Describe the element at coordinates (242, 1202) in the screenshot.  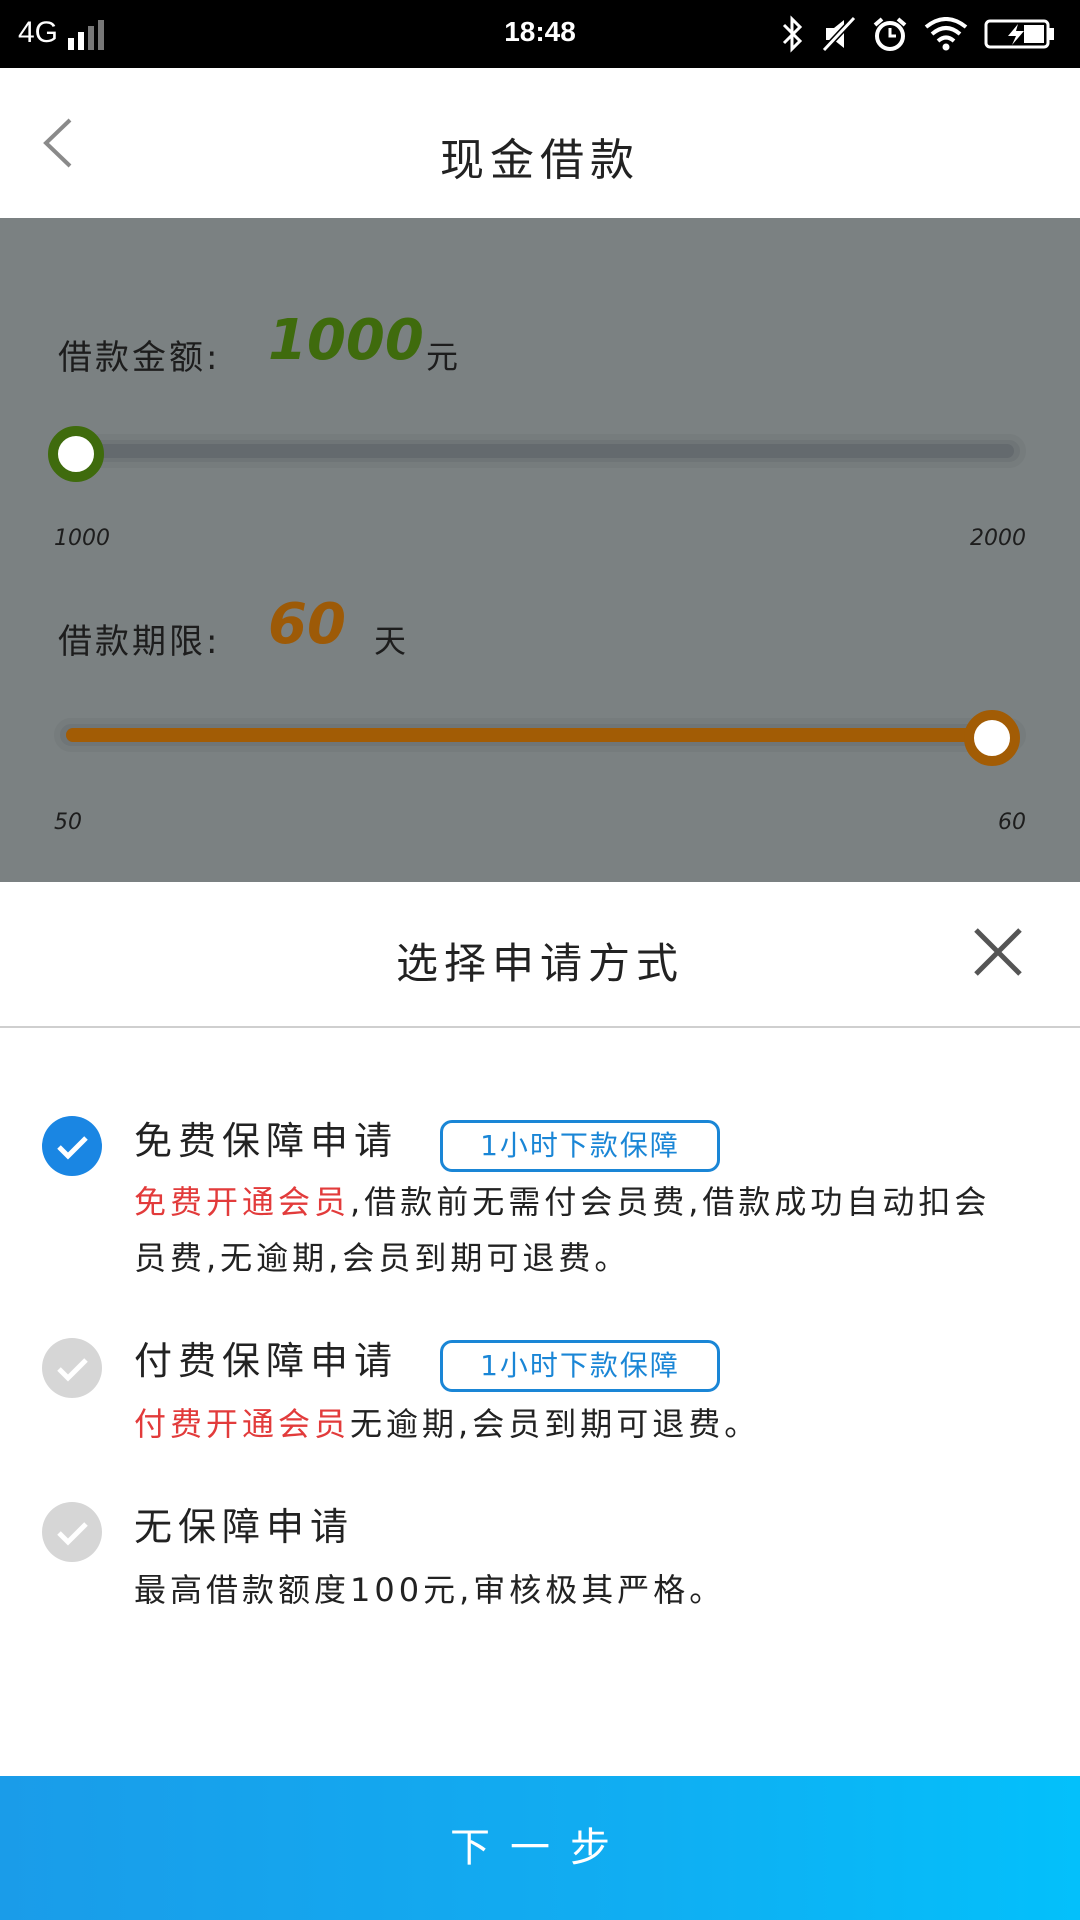
I see `option-desc-highlight: 免费开通会员` at that location.